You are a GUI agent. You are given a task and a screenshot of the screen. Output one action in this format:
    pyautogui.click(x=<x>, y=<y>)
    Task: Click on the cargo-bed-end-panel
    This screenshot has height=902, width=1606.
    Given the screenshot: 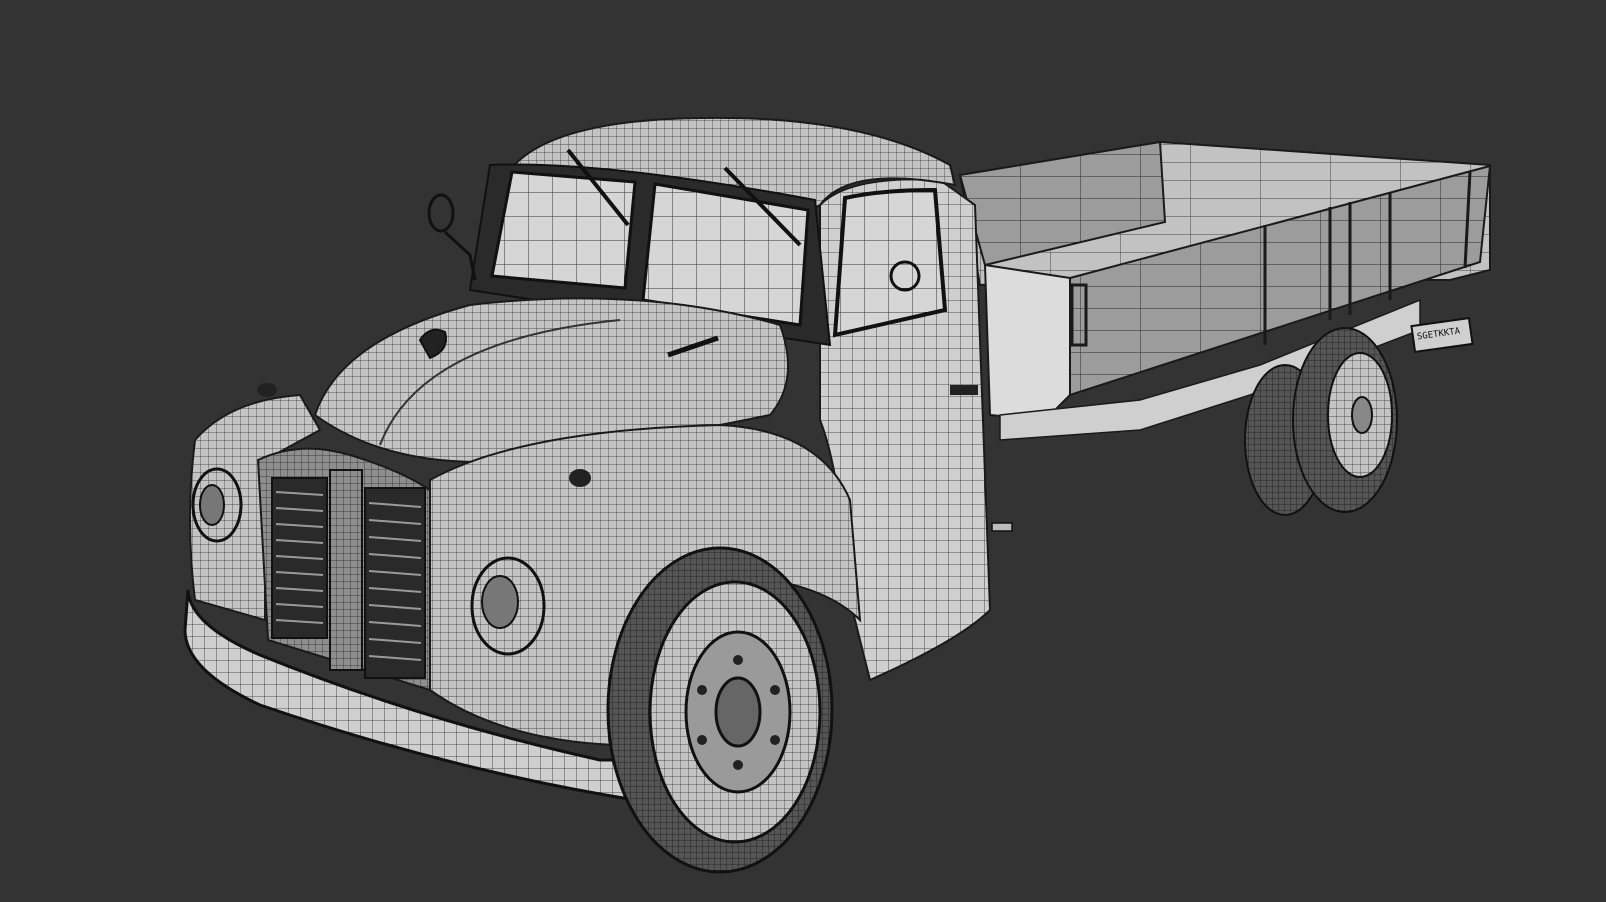 What is the action you would take?
    pyautogui.click(x=1027, y=342)
    